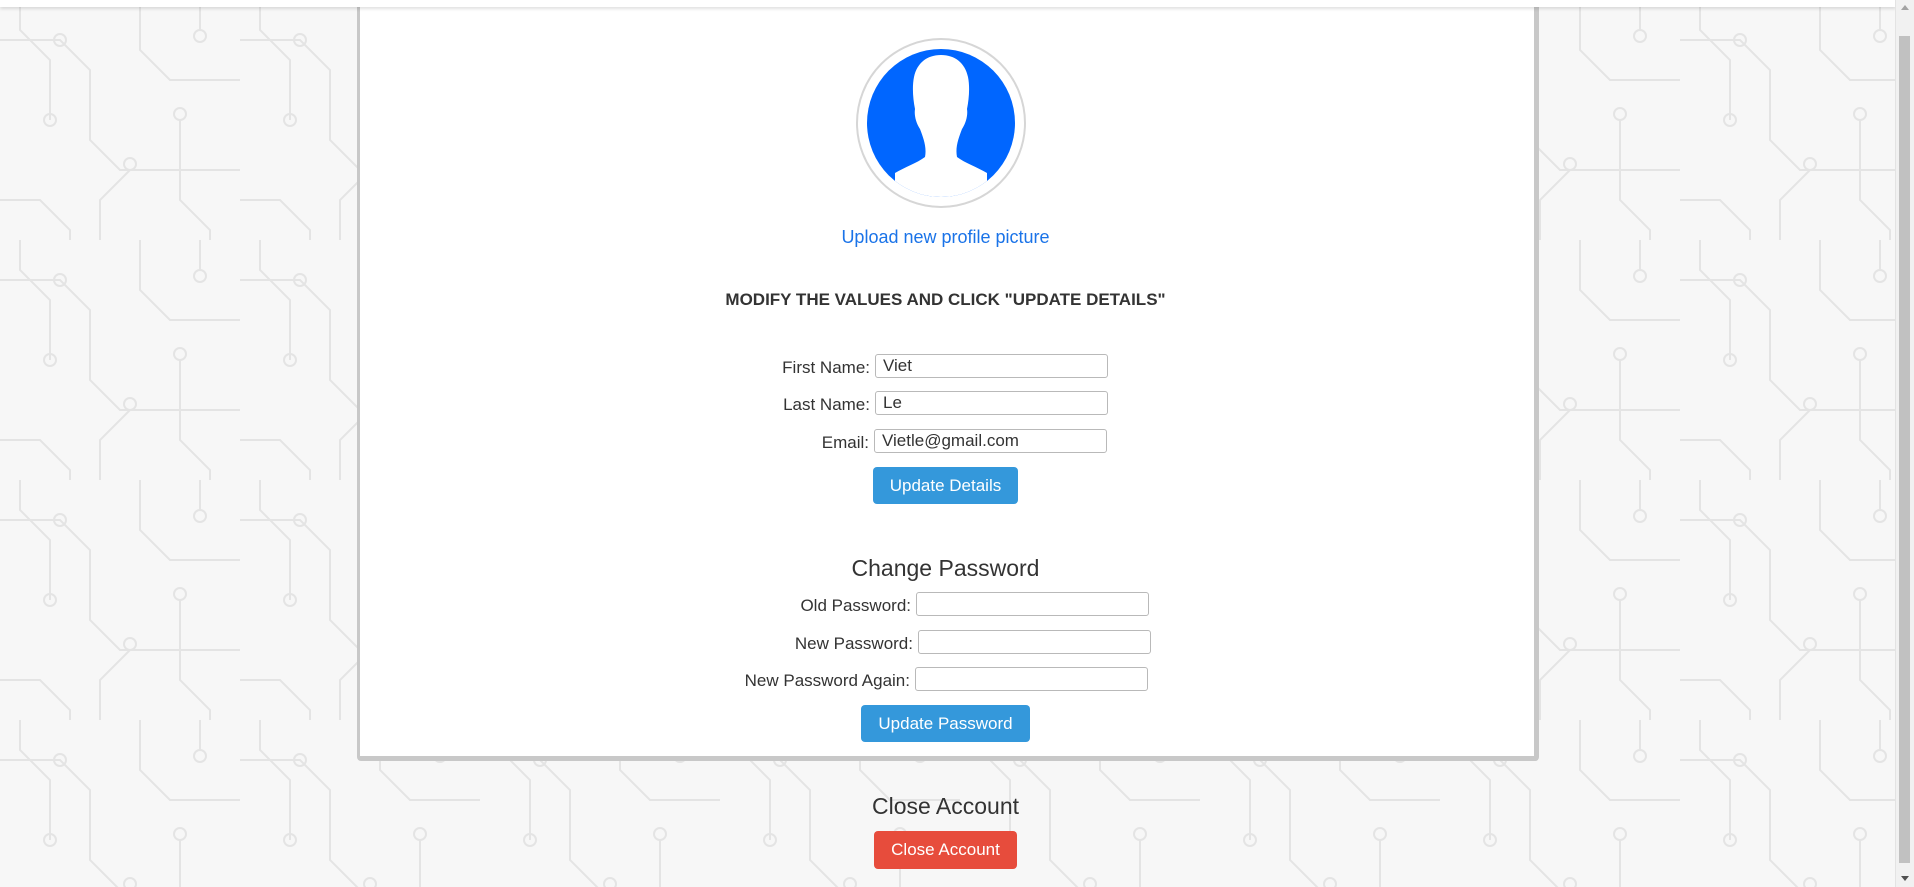 The width and height of the screenshot is (1914, 887). Describe the element at coordinates (853, 643) in the screenshot. I see `new-password-label: New Password:` at that location.